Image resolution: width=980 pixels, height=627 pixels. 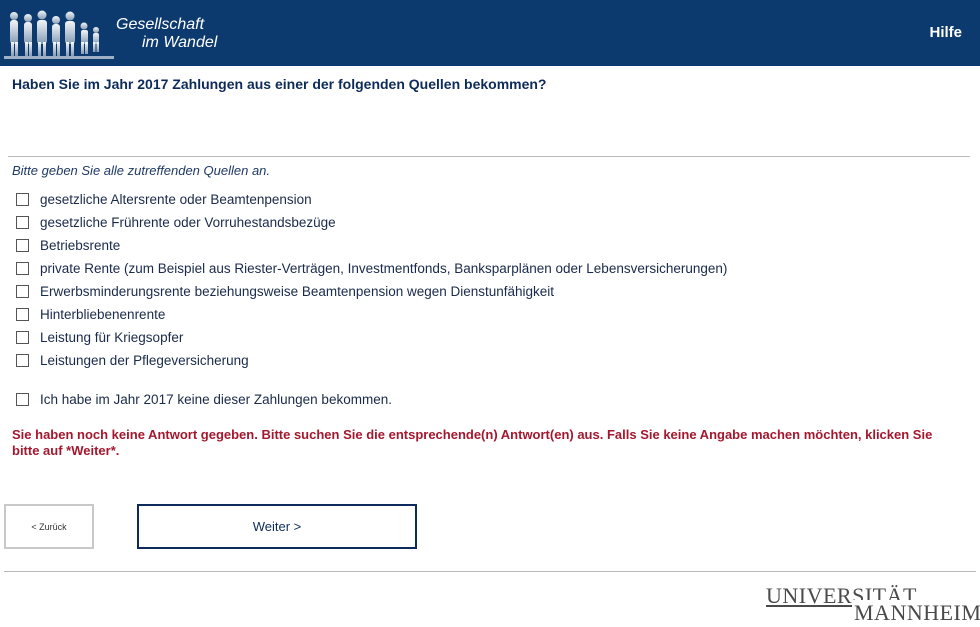 I want to click on option-hinterbliebenenrente: Hinterbliebenenrente, so click(x=371, y=314).